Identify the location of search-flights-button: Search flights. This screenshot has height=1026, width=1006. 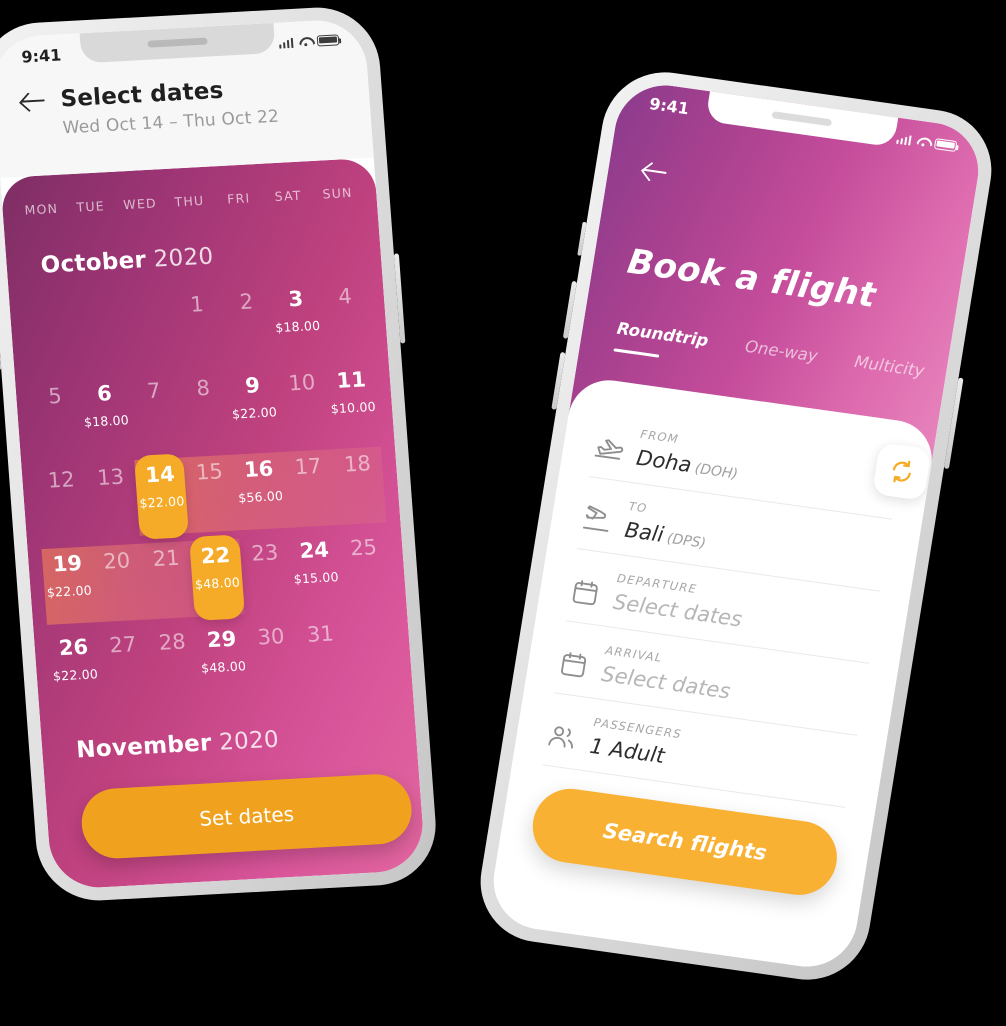
(685, 842).